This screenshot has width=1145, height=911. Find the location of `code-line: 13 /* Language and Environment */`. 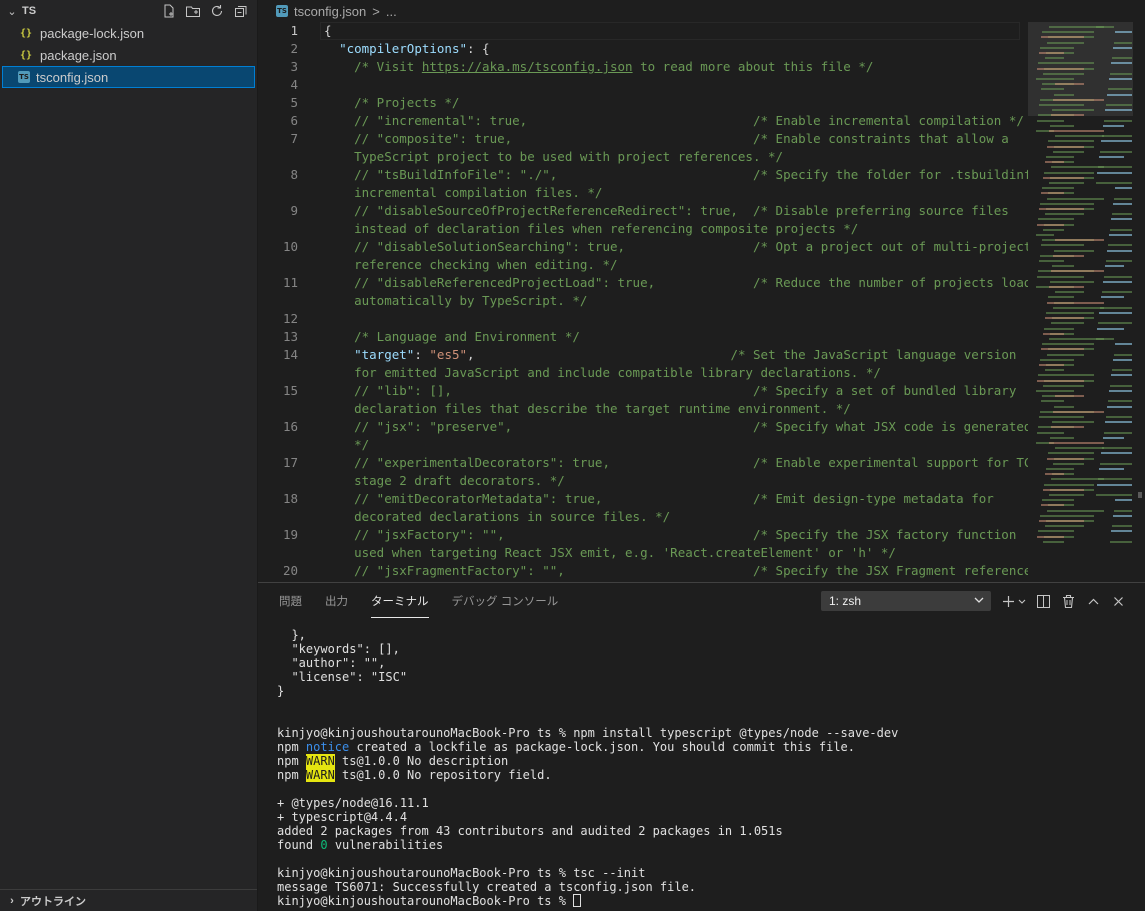

code-line: 13 /* Language and Environment */ is located at coordinates (643, 337).